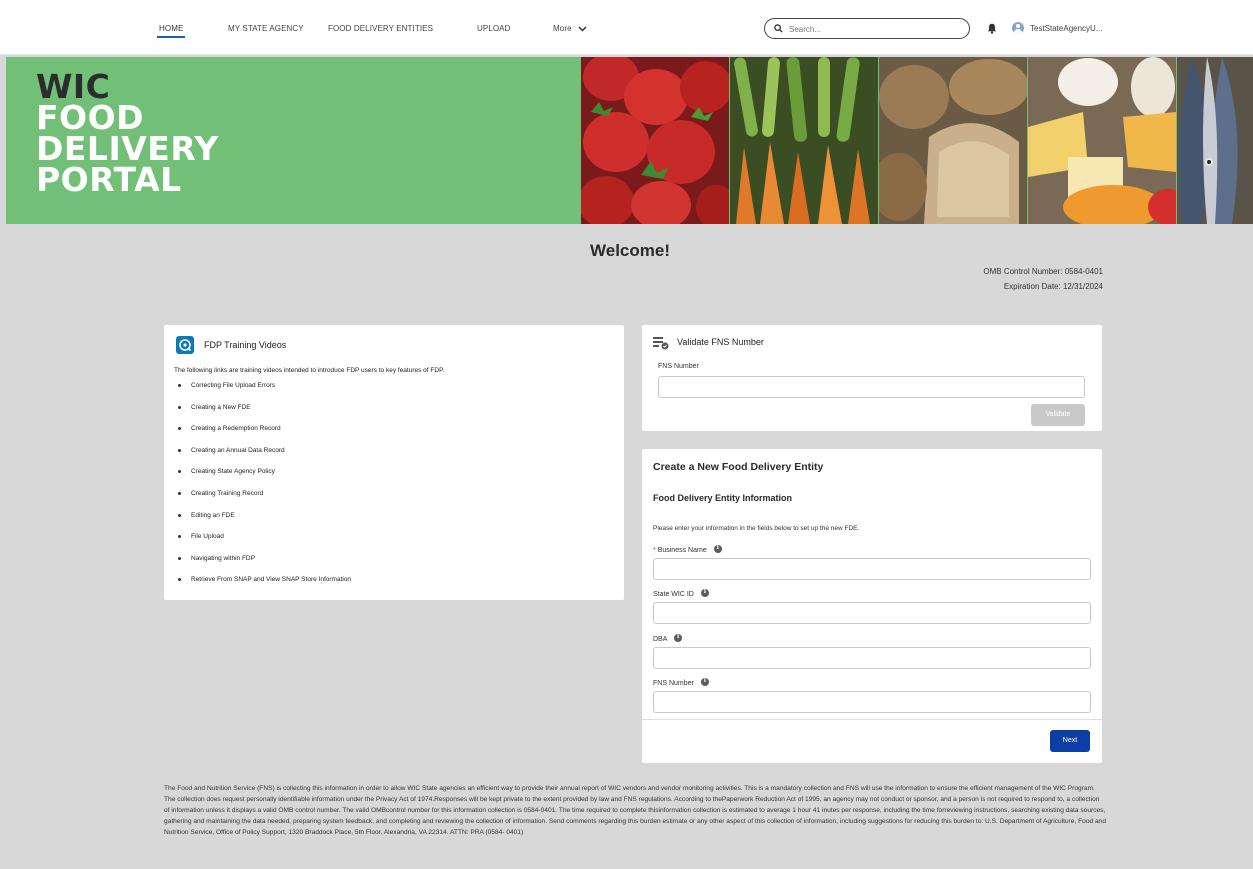 The height and width of the screenshot is (869, 1253). What do you see at coordinates (185, 345) in the screenshot?
I see `training-video-icon` at bounding box center [185, 345].